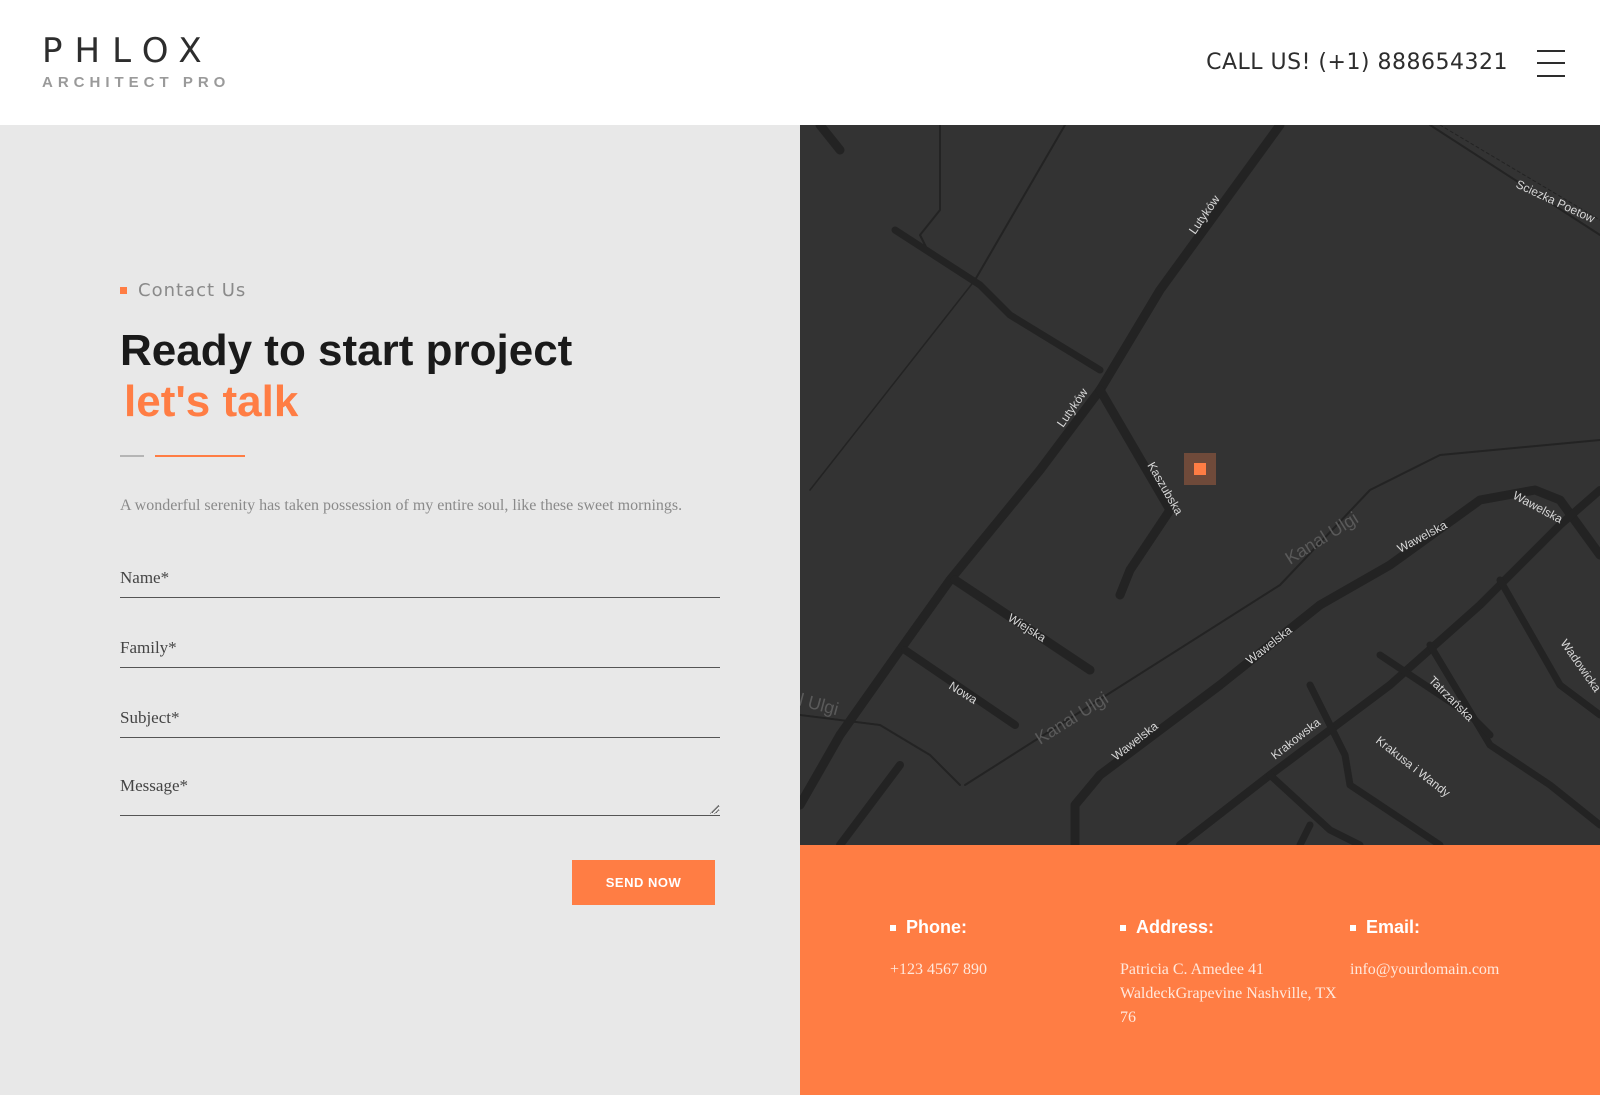  I want to click on logo: PHLOX ARCHITECT PRO, so click(136, 62).